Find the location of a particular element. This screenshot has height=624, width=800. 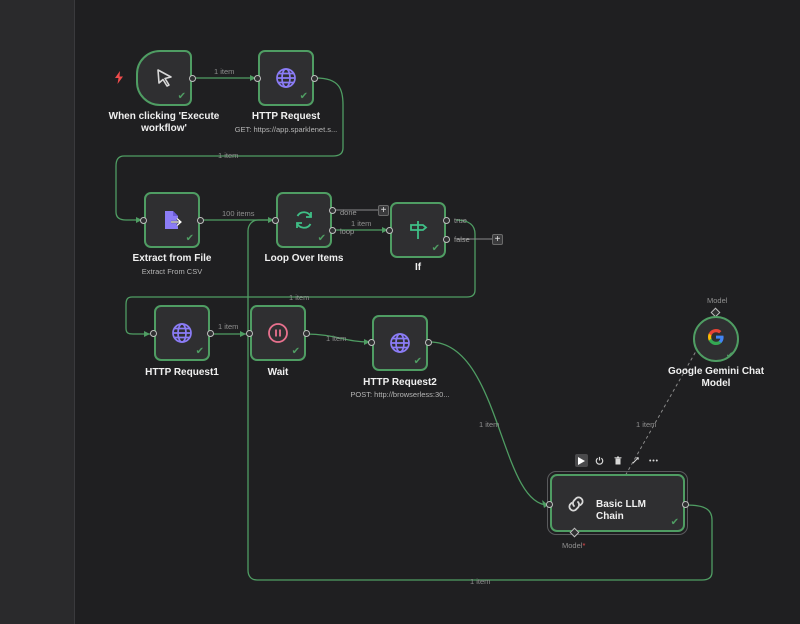

node-title: HTTP Request2 is located at coordinates (400, 382).